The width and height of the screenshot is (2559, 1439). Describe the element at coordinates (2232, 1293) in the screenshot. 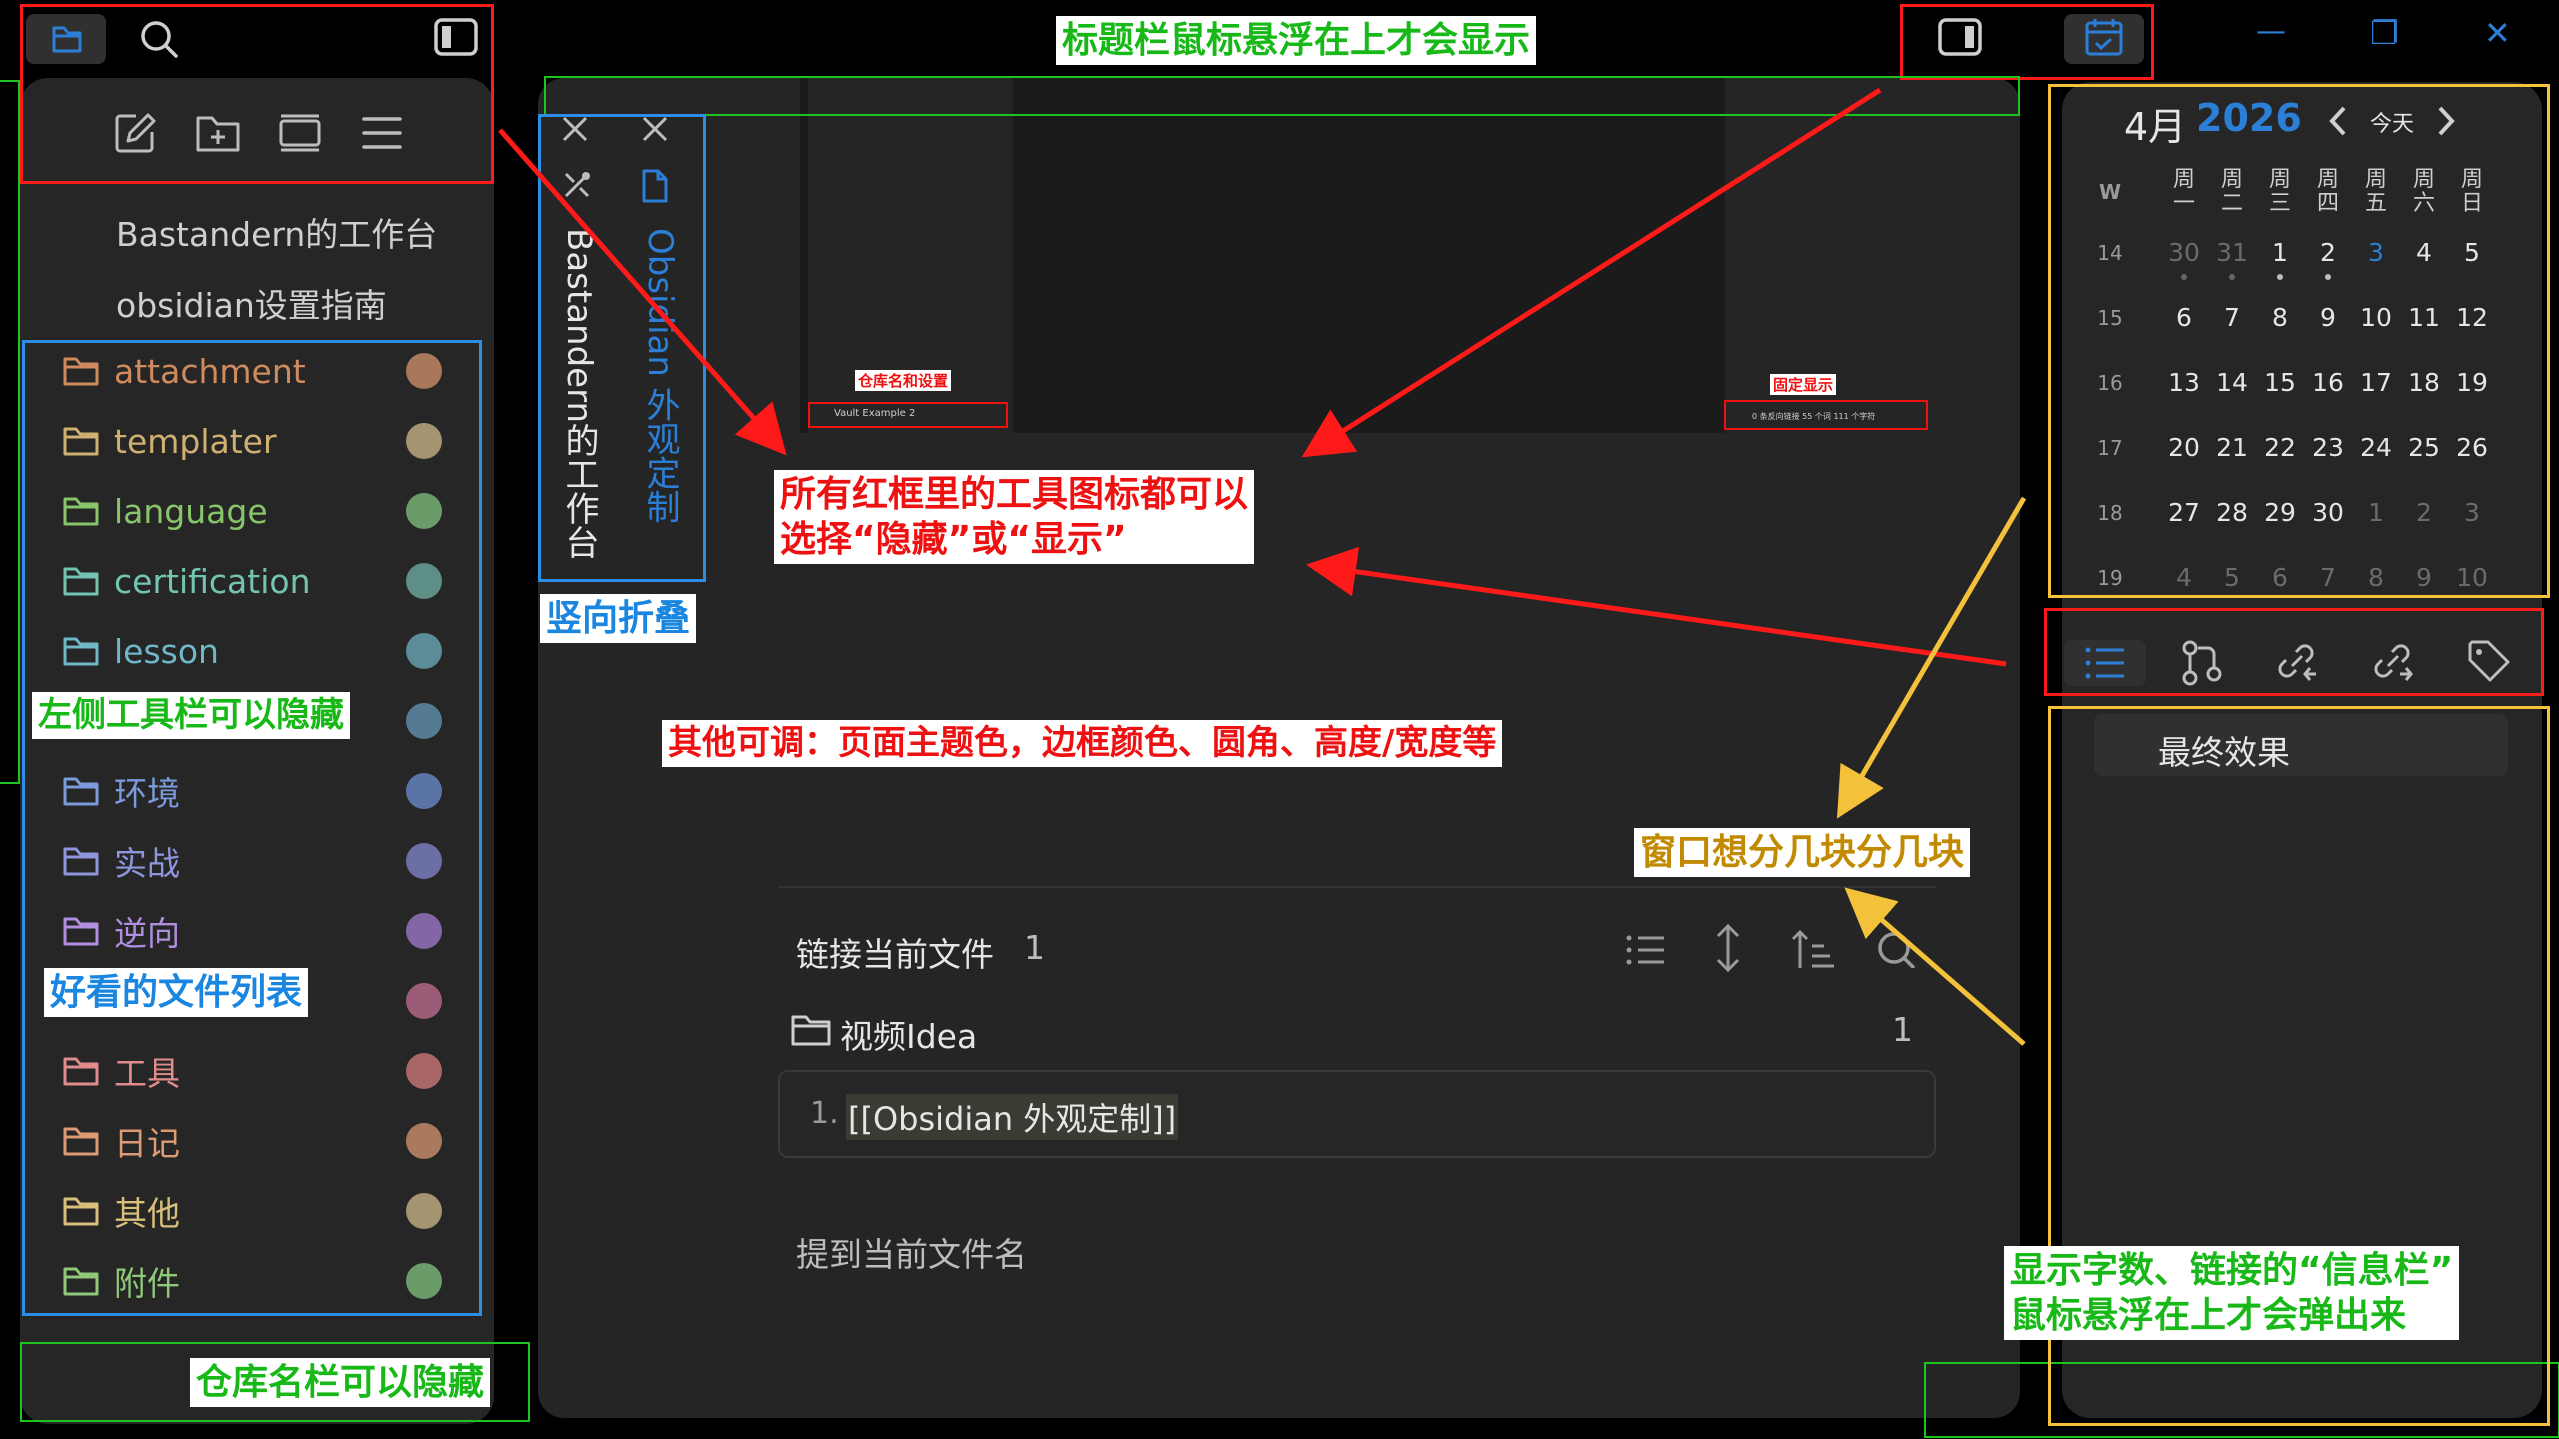

I see `callout-status-bar: 显示字数、链接的“信息栏” 鼠标悬浮在上才会弹出来` at that location.